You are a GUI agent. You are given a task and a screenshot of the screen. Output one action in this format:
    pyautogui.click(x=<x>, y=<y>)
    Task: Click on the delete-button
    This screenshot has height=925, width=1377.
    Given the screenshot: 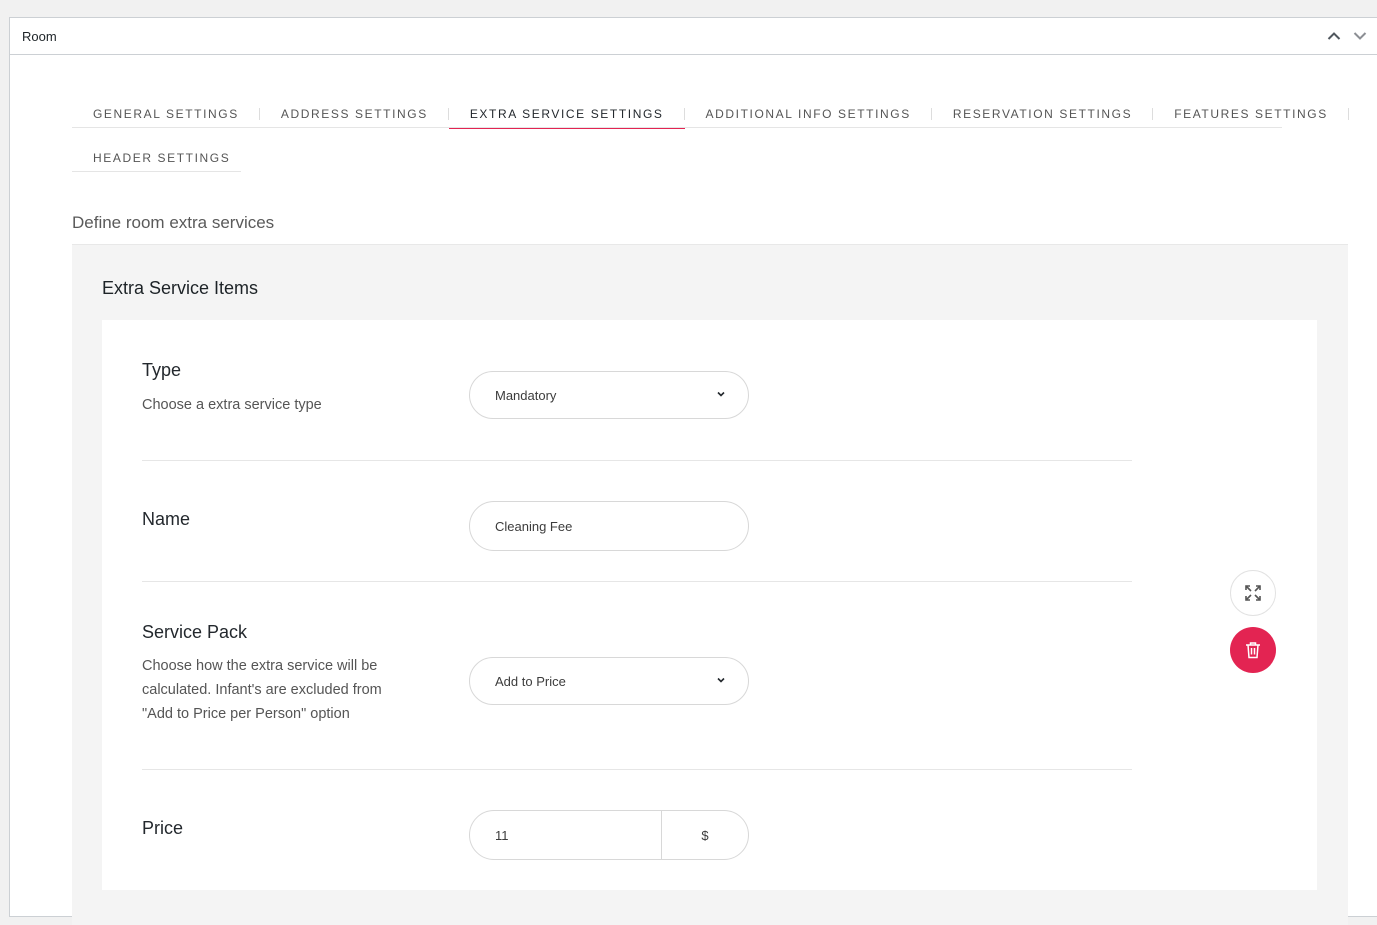 What is the action you would take?
    pyautogui.click(x=1253, y=650)
    